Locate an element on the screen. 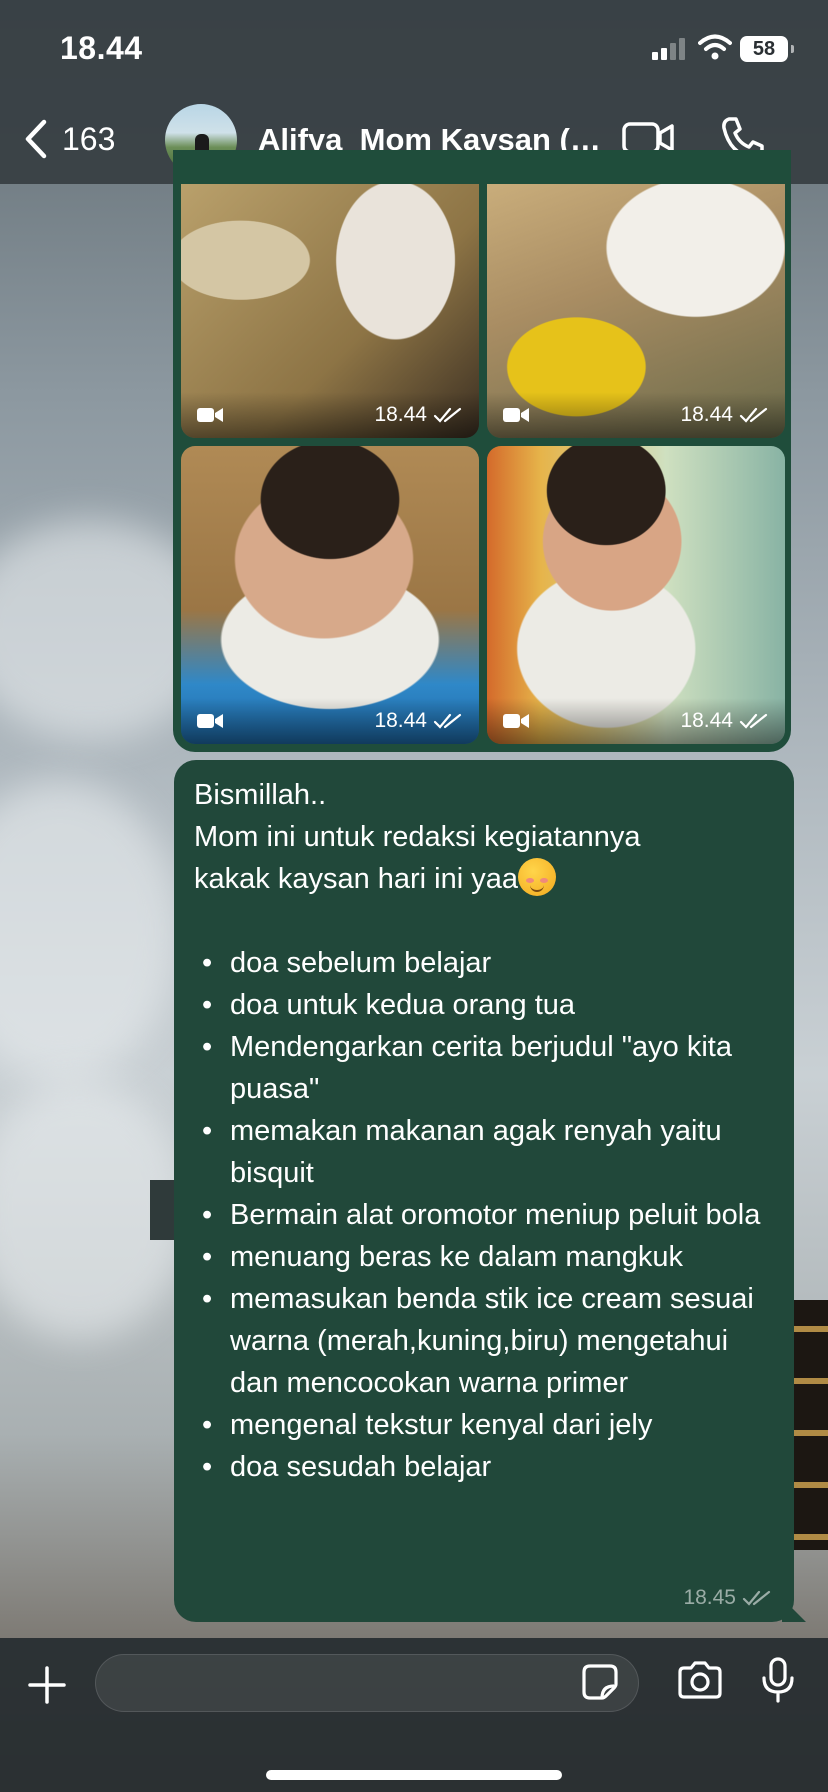  message-timestamp: 18.45 is located at coordinates (709, 1597).